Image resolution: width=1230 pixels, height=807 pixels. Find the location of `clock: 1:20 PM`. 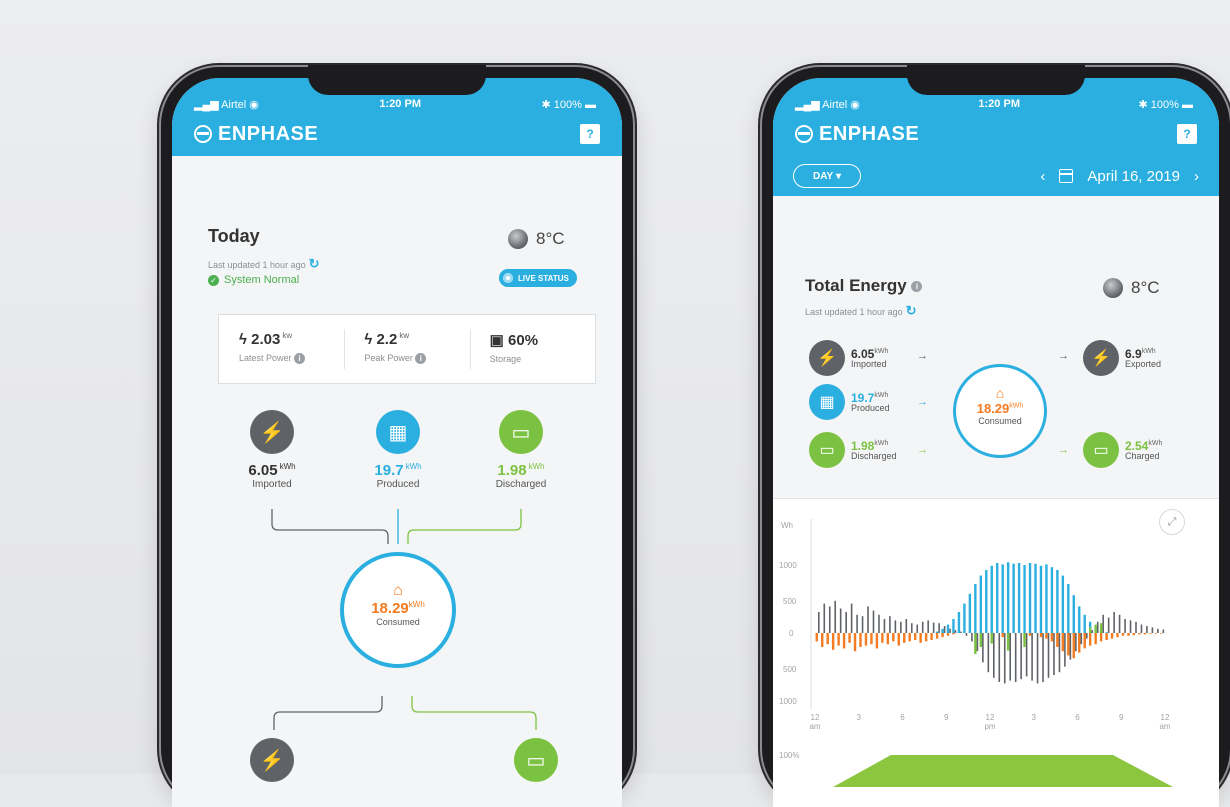

clock: 1:20 PM is located at coordinates (999, 104).